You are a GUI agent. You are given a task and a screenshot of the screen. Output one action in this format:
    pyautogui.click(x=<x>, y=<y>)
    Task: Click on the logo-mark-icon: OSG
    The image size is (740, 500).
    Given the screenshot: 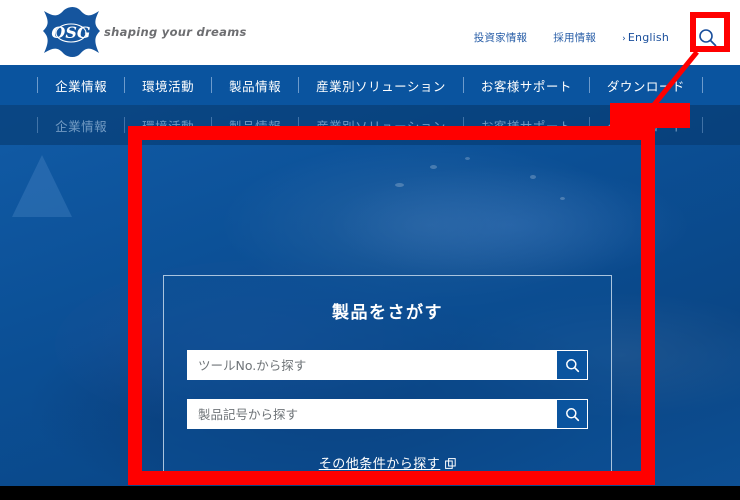 What is the action you would take?
    pyautogui.click(x=71, y=32)
    